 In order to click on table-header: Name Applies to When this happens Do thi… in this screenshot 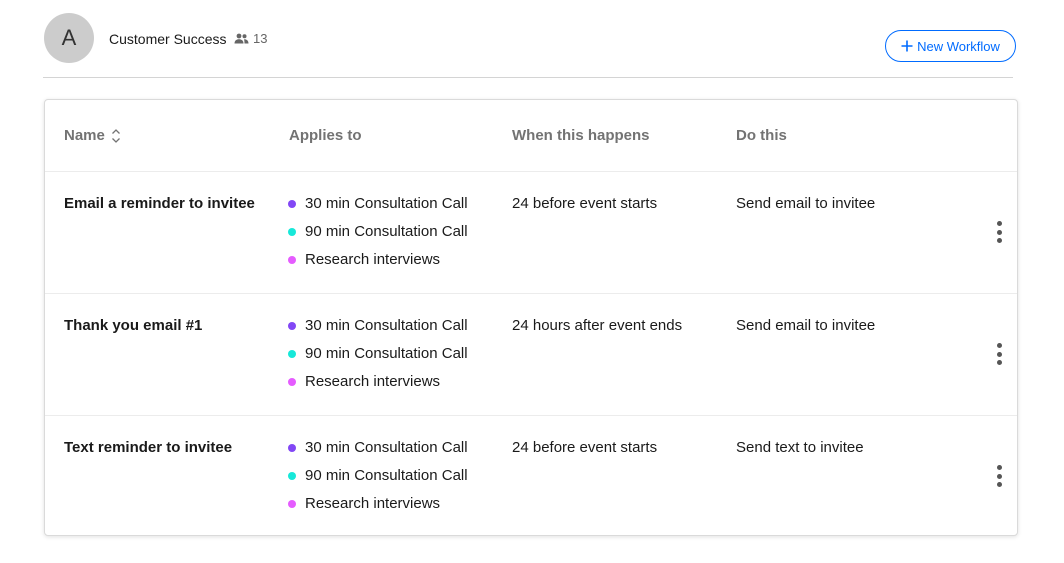, I will do `click(531, 136)`.